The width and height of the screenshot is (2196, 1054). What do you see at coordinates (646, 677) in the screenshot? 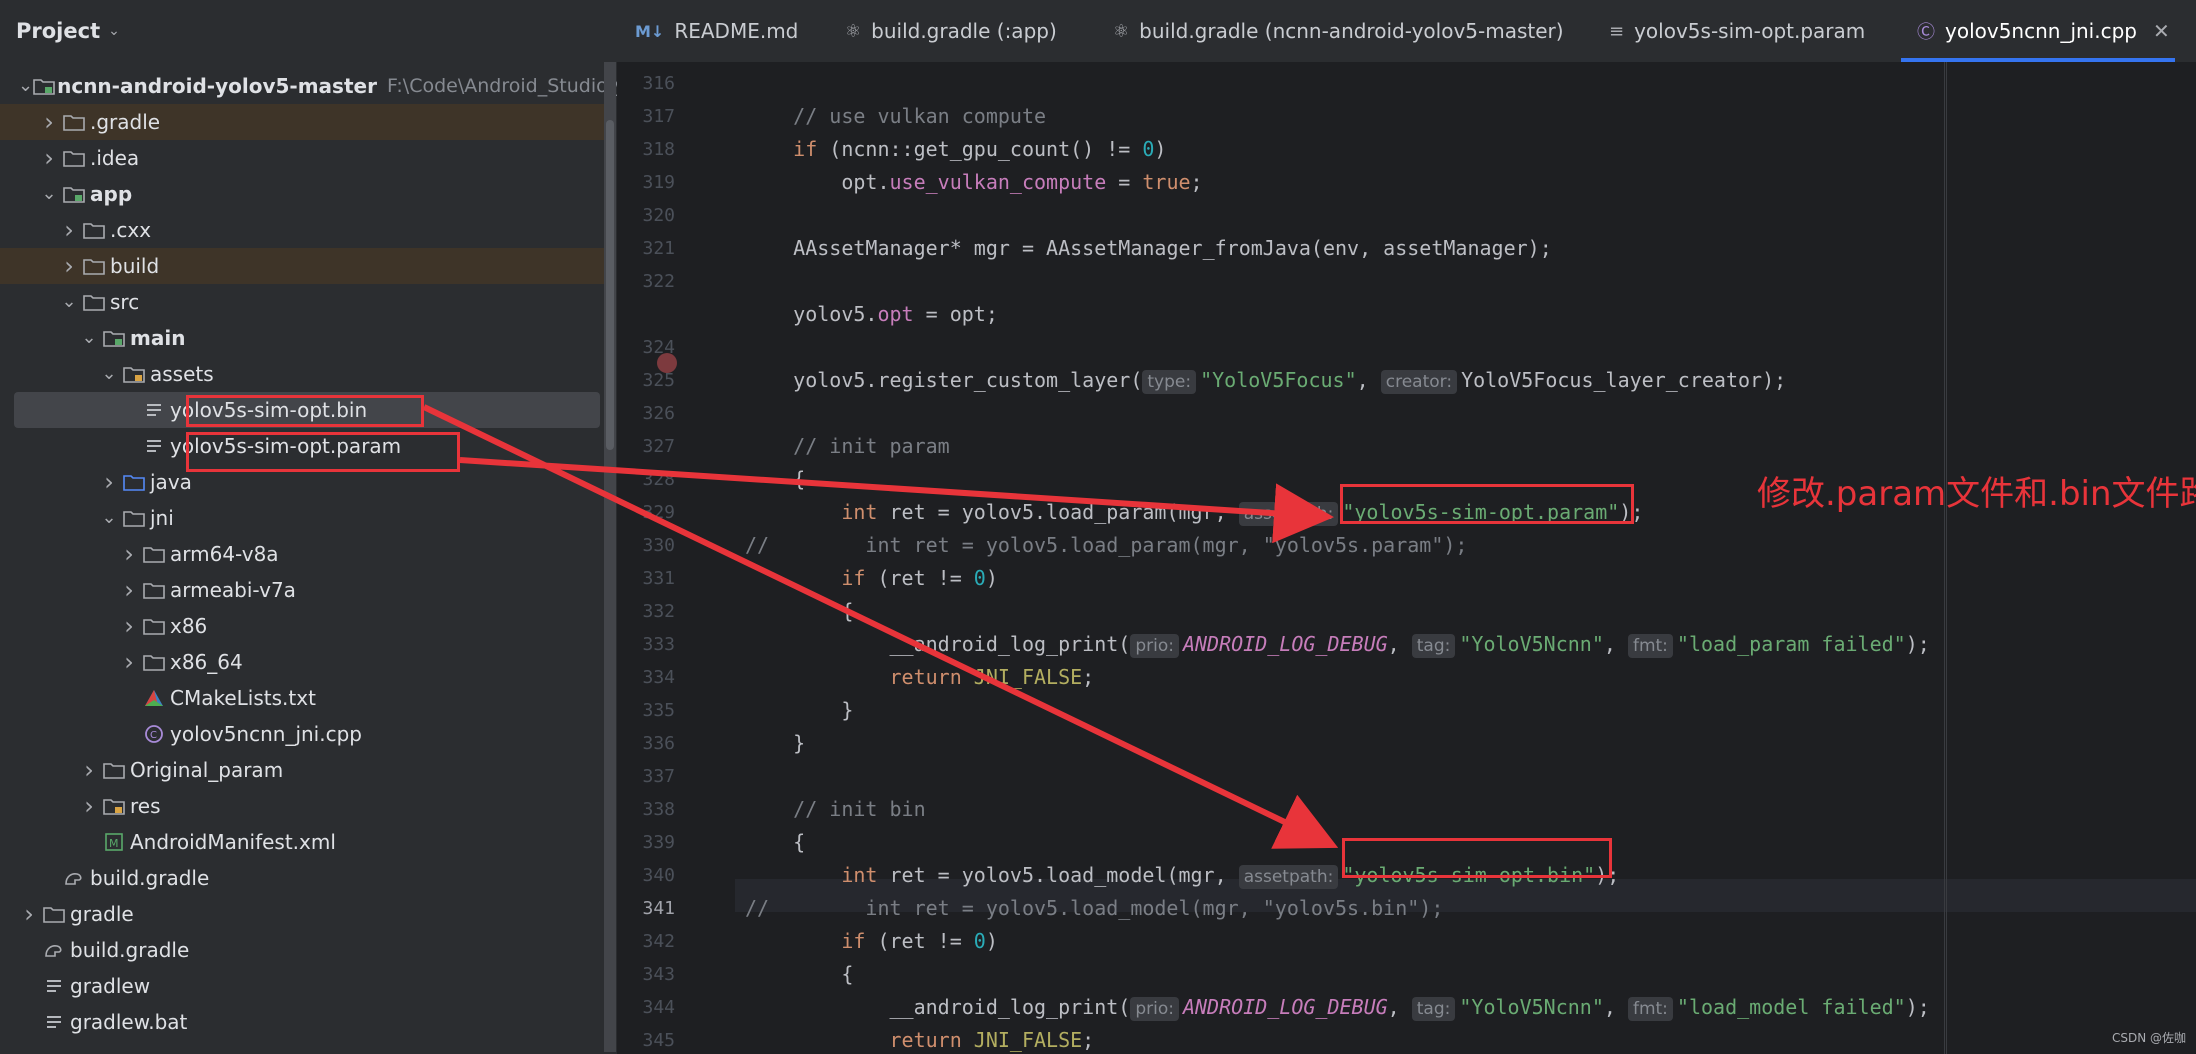
I see `line-number: 334` at bounding box center [646, 677].